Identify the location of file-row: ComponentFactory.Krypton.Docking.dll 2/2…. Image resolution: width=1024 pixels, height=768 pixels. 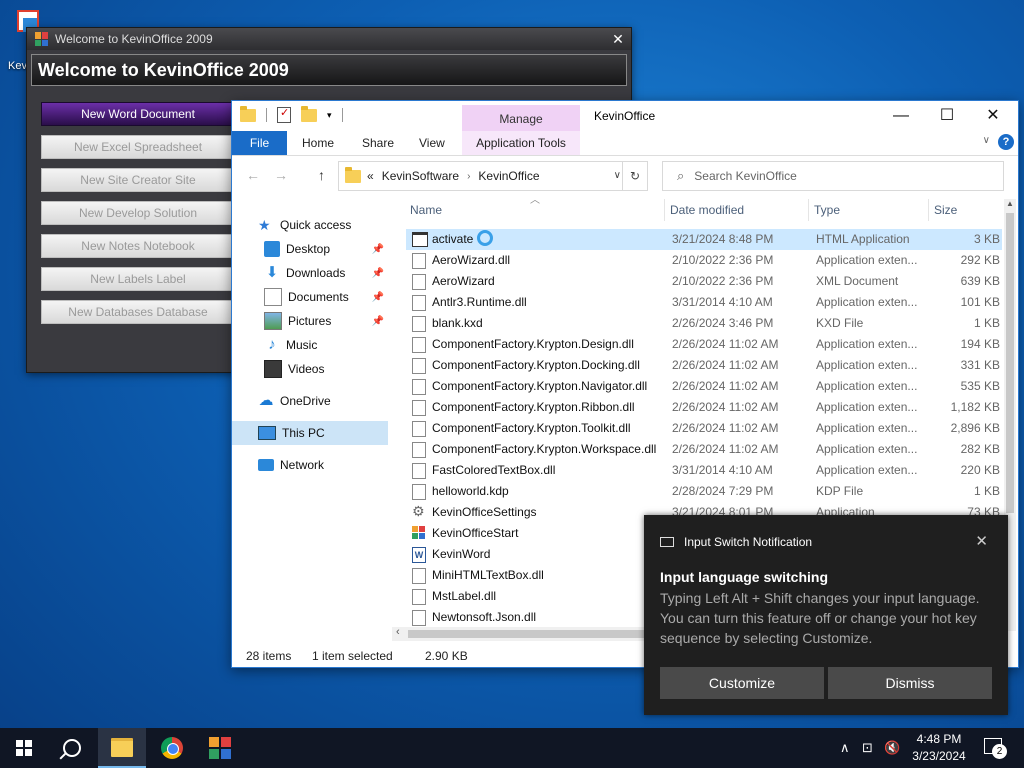
(704, 365).